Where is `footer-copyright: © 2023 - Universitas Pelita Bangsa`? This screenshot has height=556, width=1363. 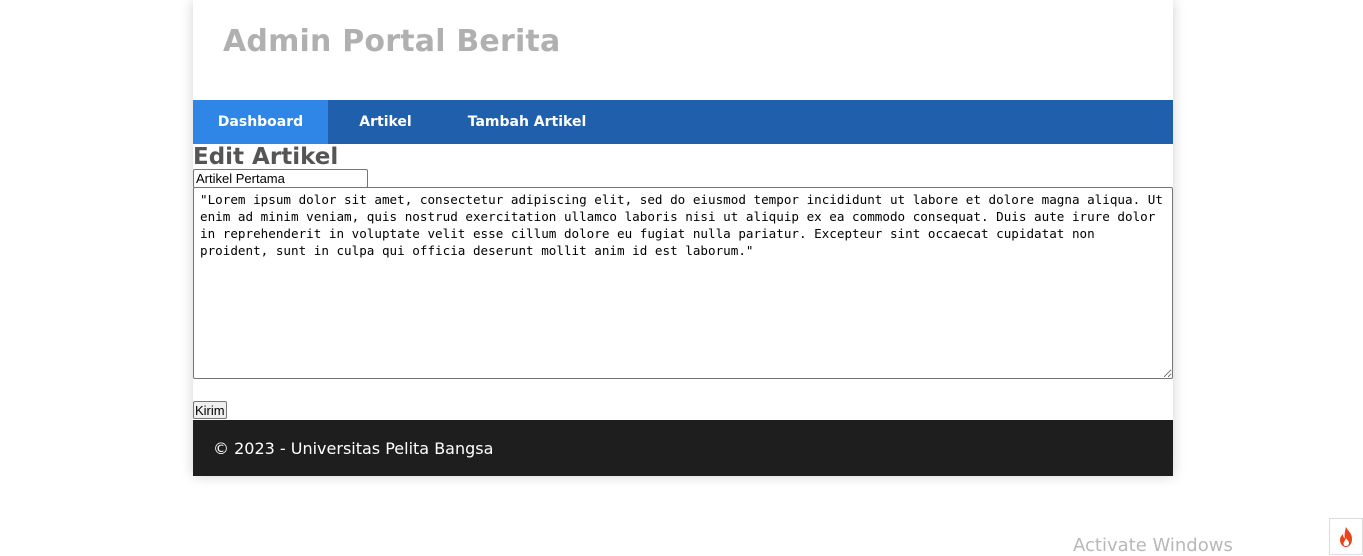 footer-copyright: © 2023 - Universitas Pelita Bangsa is located at coordinates (353, 448).